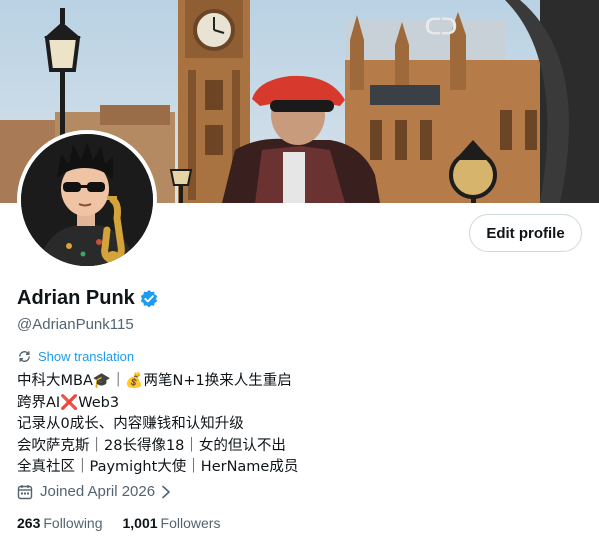 This screenshot has height=554, width=599. What do you see at coordinates (87, 200) in the screenshot?
I see `profile-avatar` at bounding box center [87, 200].